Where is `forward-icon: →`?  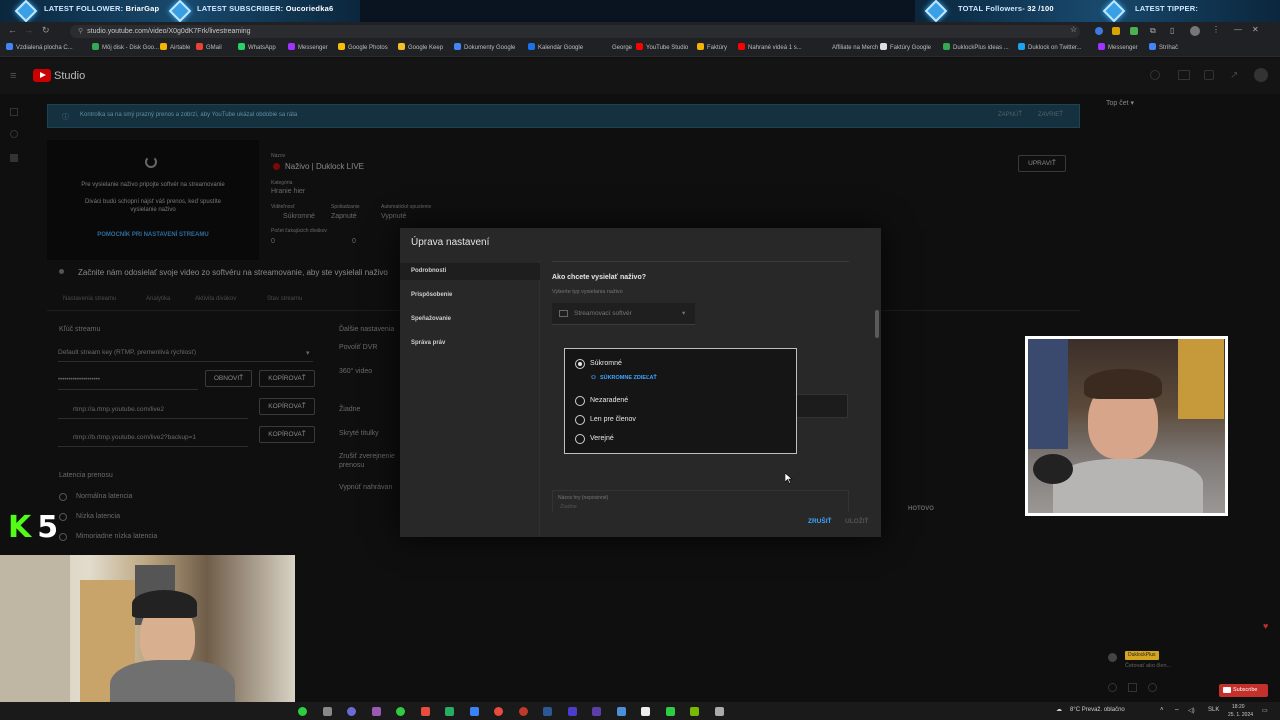 forward-icon: → is located at coordinates (28, 30).